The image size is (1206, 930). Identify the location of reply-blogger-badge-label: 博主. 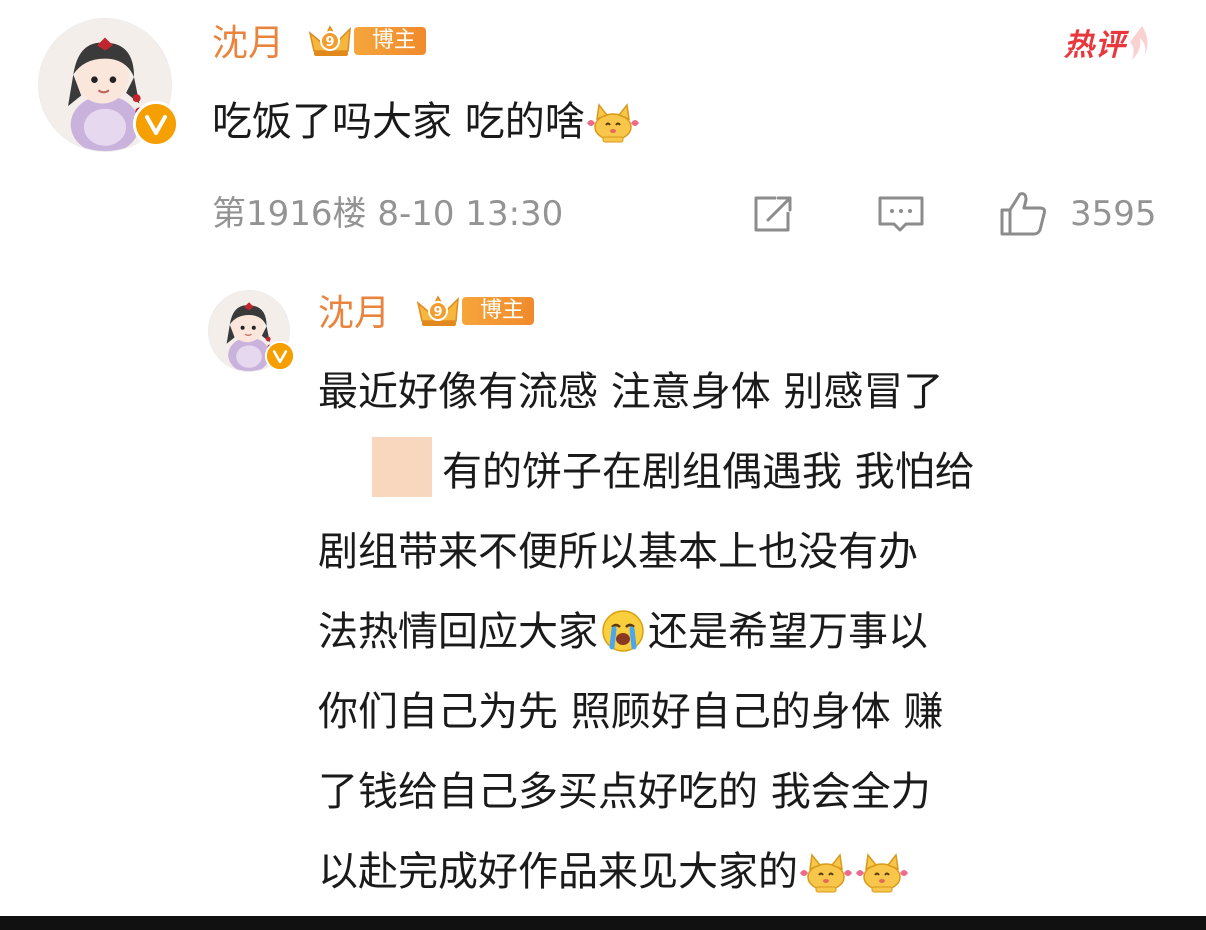
(498, 311).